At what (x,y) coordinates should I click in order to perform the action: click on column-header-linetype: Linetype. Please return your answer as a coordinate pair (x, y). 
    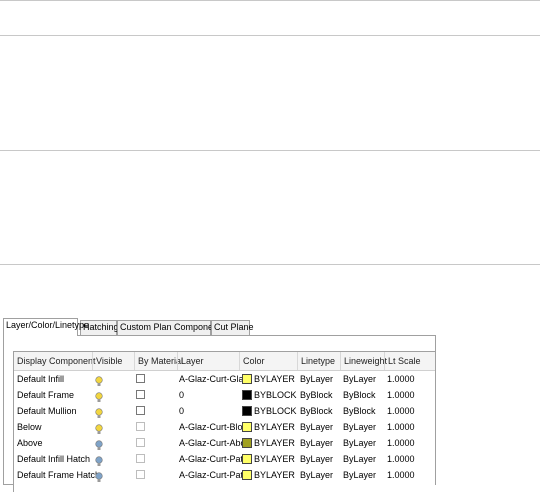
    Looking at the image, I should click on (318, 361).